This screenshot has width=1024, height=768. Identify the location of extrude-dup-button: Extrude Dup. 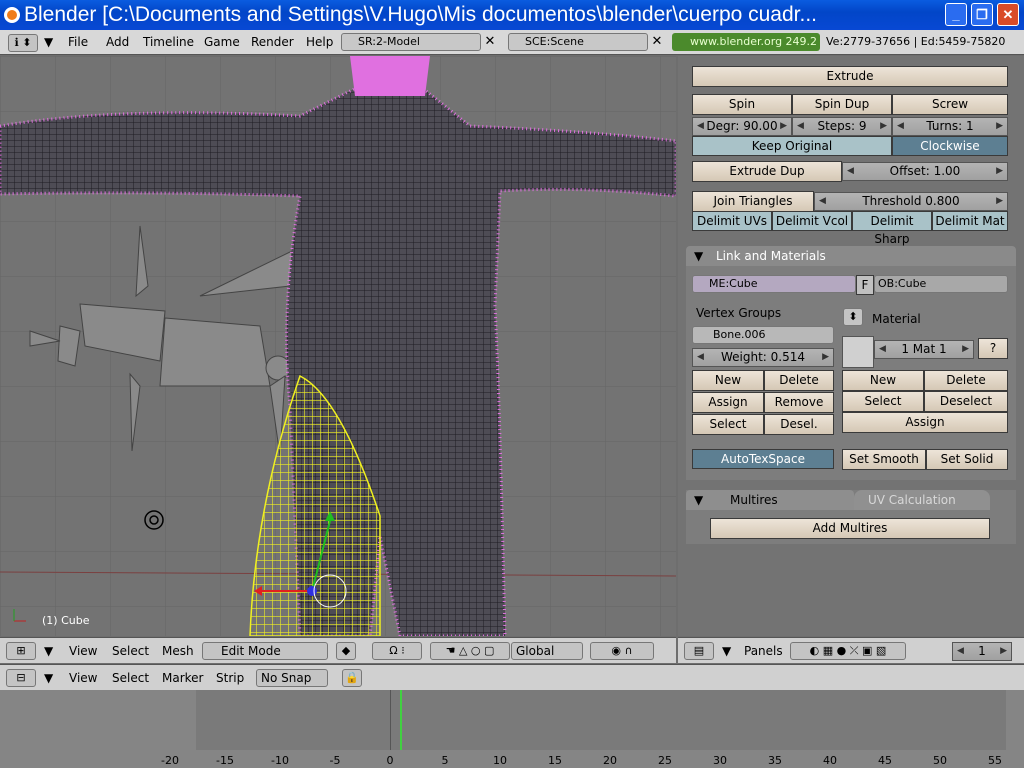
(767, 171).